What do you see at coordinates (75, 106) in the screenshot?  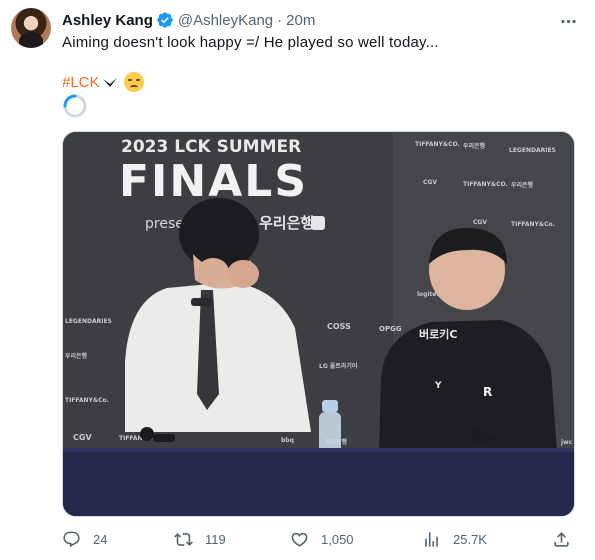 I see `loading-spinner-icon` at bounding box center [75, 106].